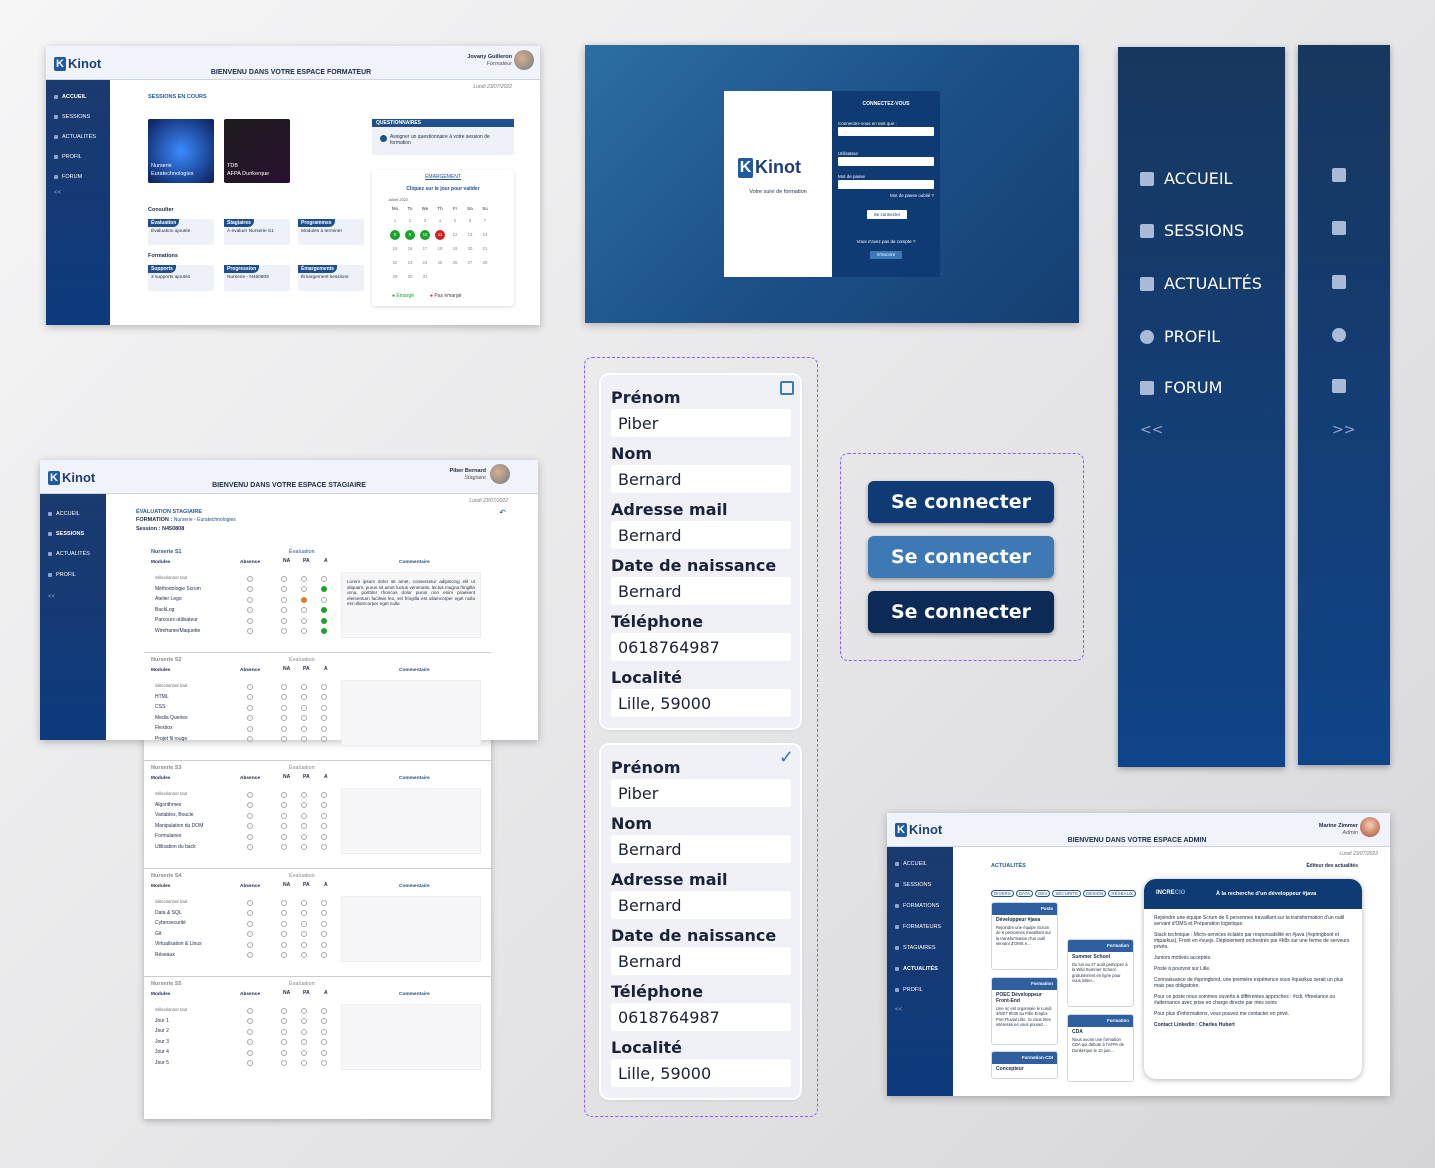 Image resolution: width=1435 pixels, height=1168 pixels. Describe the element at coordinates (455, 235) in the screenshot. I see `calendar-day: 12` at that location.